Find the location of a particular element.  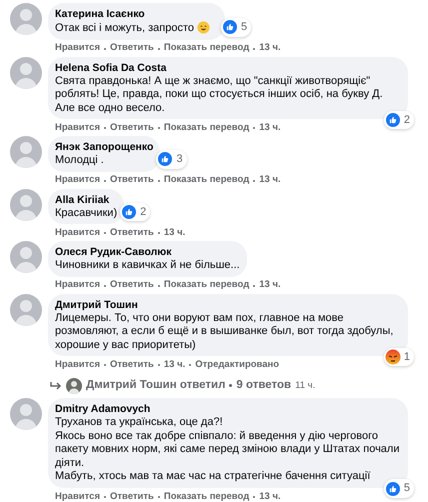

reply-arrow-icon is located at coordinates (56, 385).